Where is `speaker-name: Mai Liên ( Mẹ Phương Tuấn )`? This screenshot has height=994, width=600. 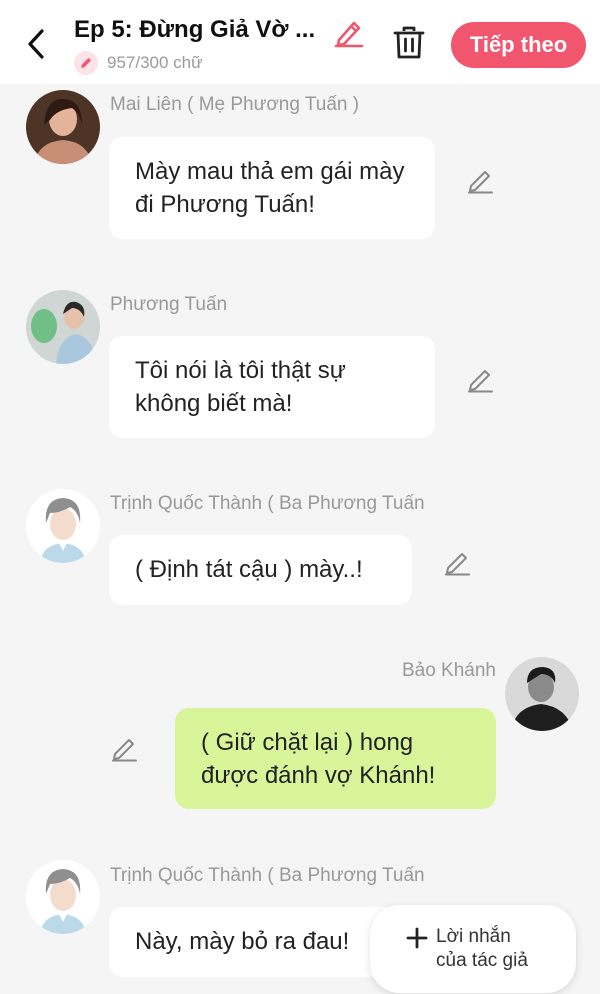
speaker-name: Mai Liên ( Mẹ Phương Tuấn ) is located at coordinates (235, 104).